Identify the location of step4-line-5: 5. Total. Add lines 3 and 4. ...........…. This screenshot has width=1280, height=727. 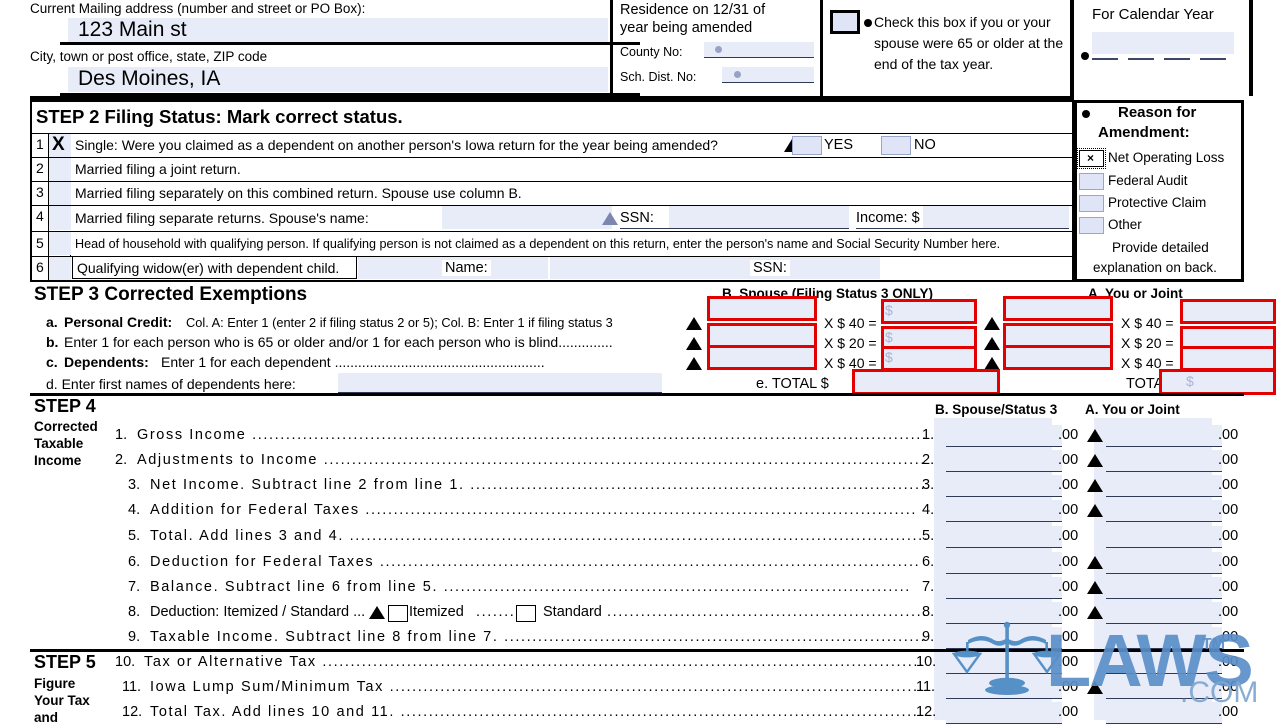
(680, 538).